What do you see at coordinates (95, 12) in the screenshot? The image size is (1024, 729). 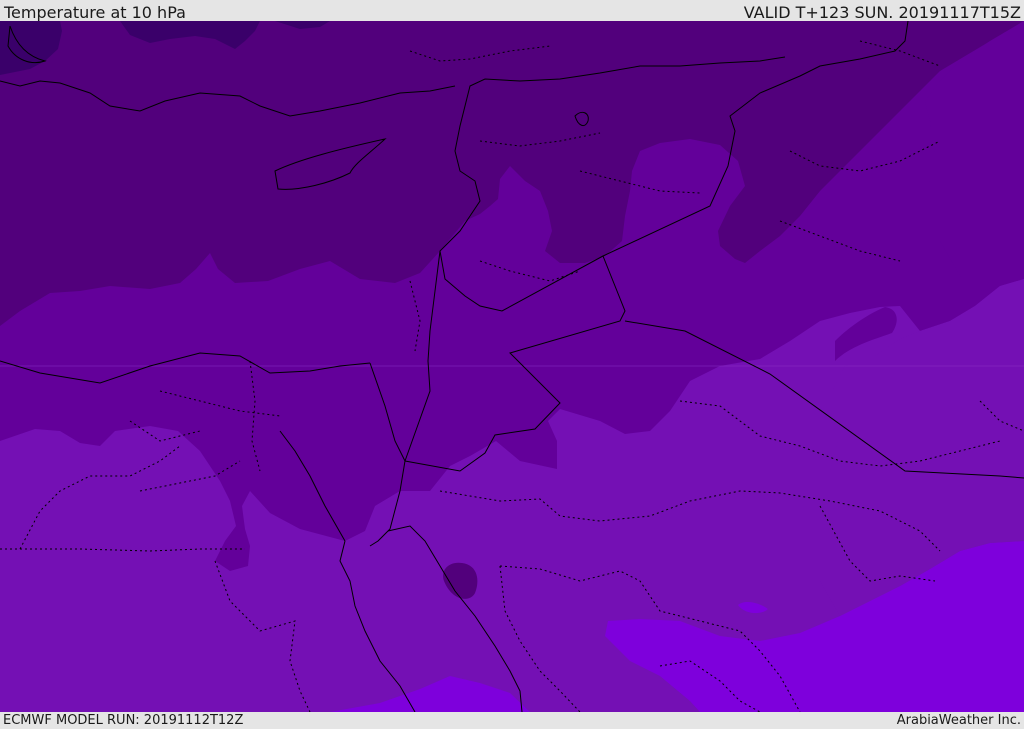 I see `map-title: Temperature at 10 hPa` at bounding box center [95, 12].